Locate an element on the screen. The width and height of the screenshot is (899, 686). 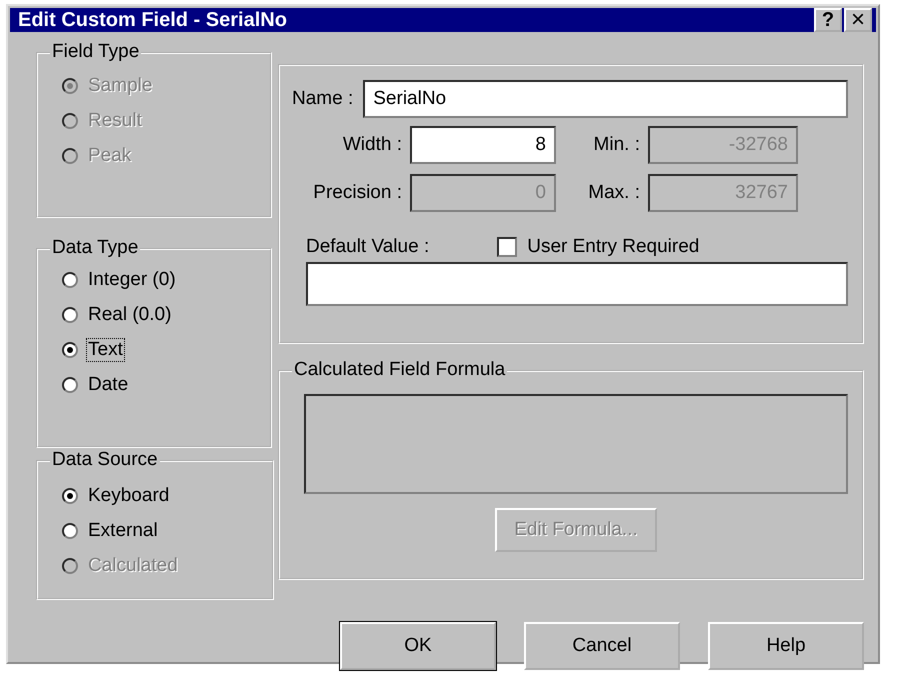
dialog-button: Cancel is located at coordinates (602, 646).